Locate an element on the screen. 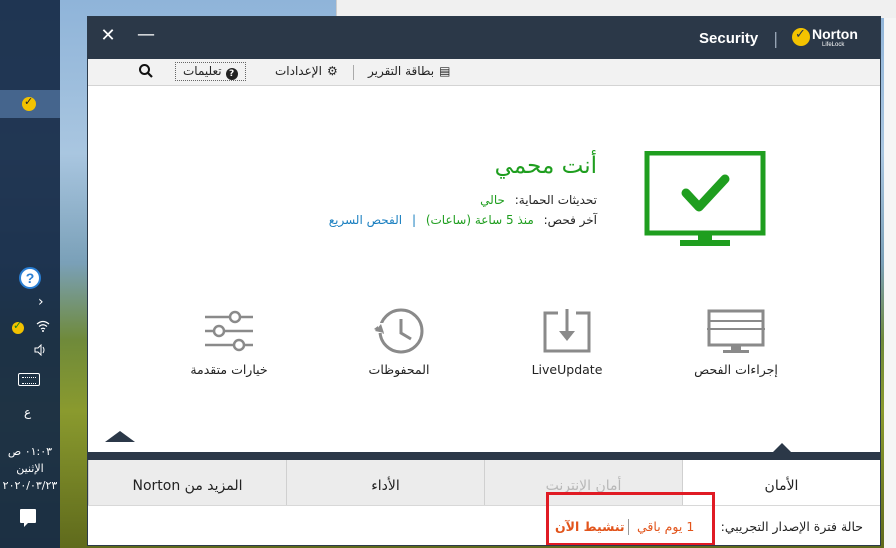 The height and width of the screenshot is (548, 896). report-label: بطاقة التقرير is located at coordinates (401, 71).